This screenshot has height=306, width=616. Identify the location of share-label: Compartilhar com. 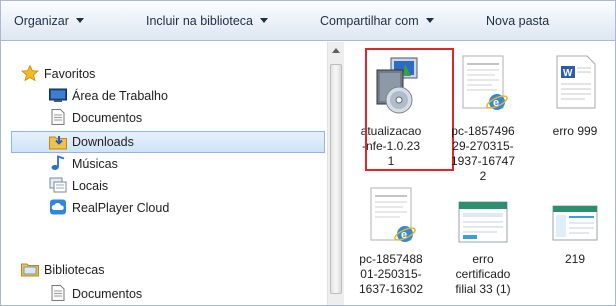
(369, 21).